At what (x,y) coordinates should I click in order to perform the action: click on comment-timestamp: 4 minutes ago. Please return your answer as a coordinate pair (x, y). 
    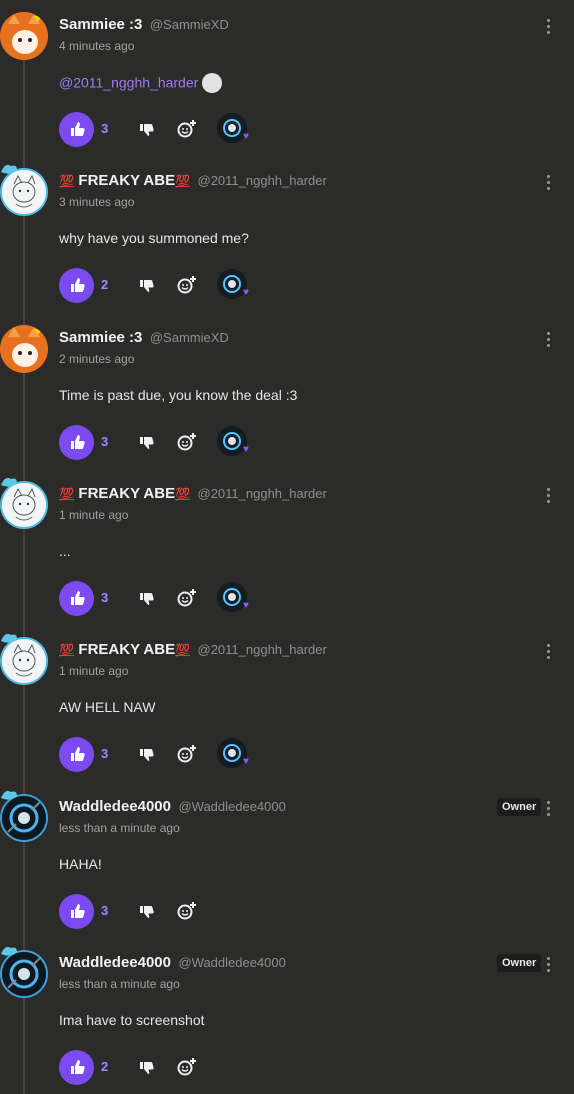
    Looking at the image, I should click on (97, 46).